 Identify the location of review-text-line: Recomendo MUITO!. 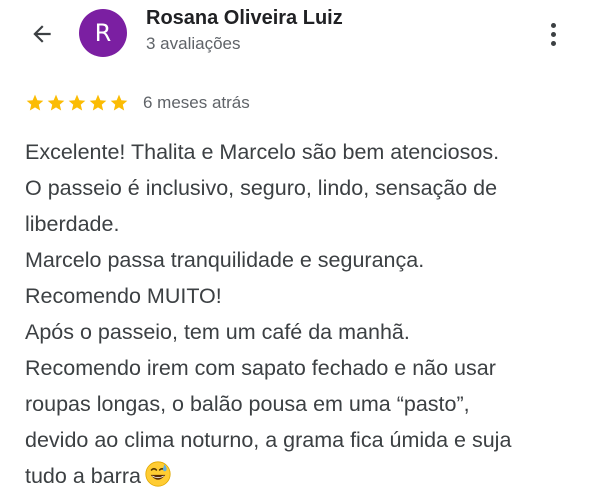
(305, 296).